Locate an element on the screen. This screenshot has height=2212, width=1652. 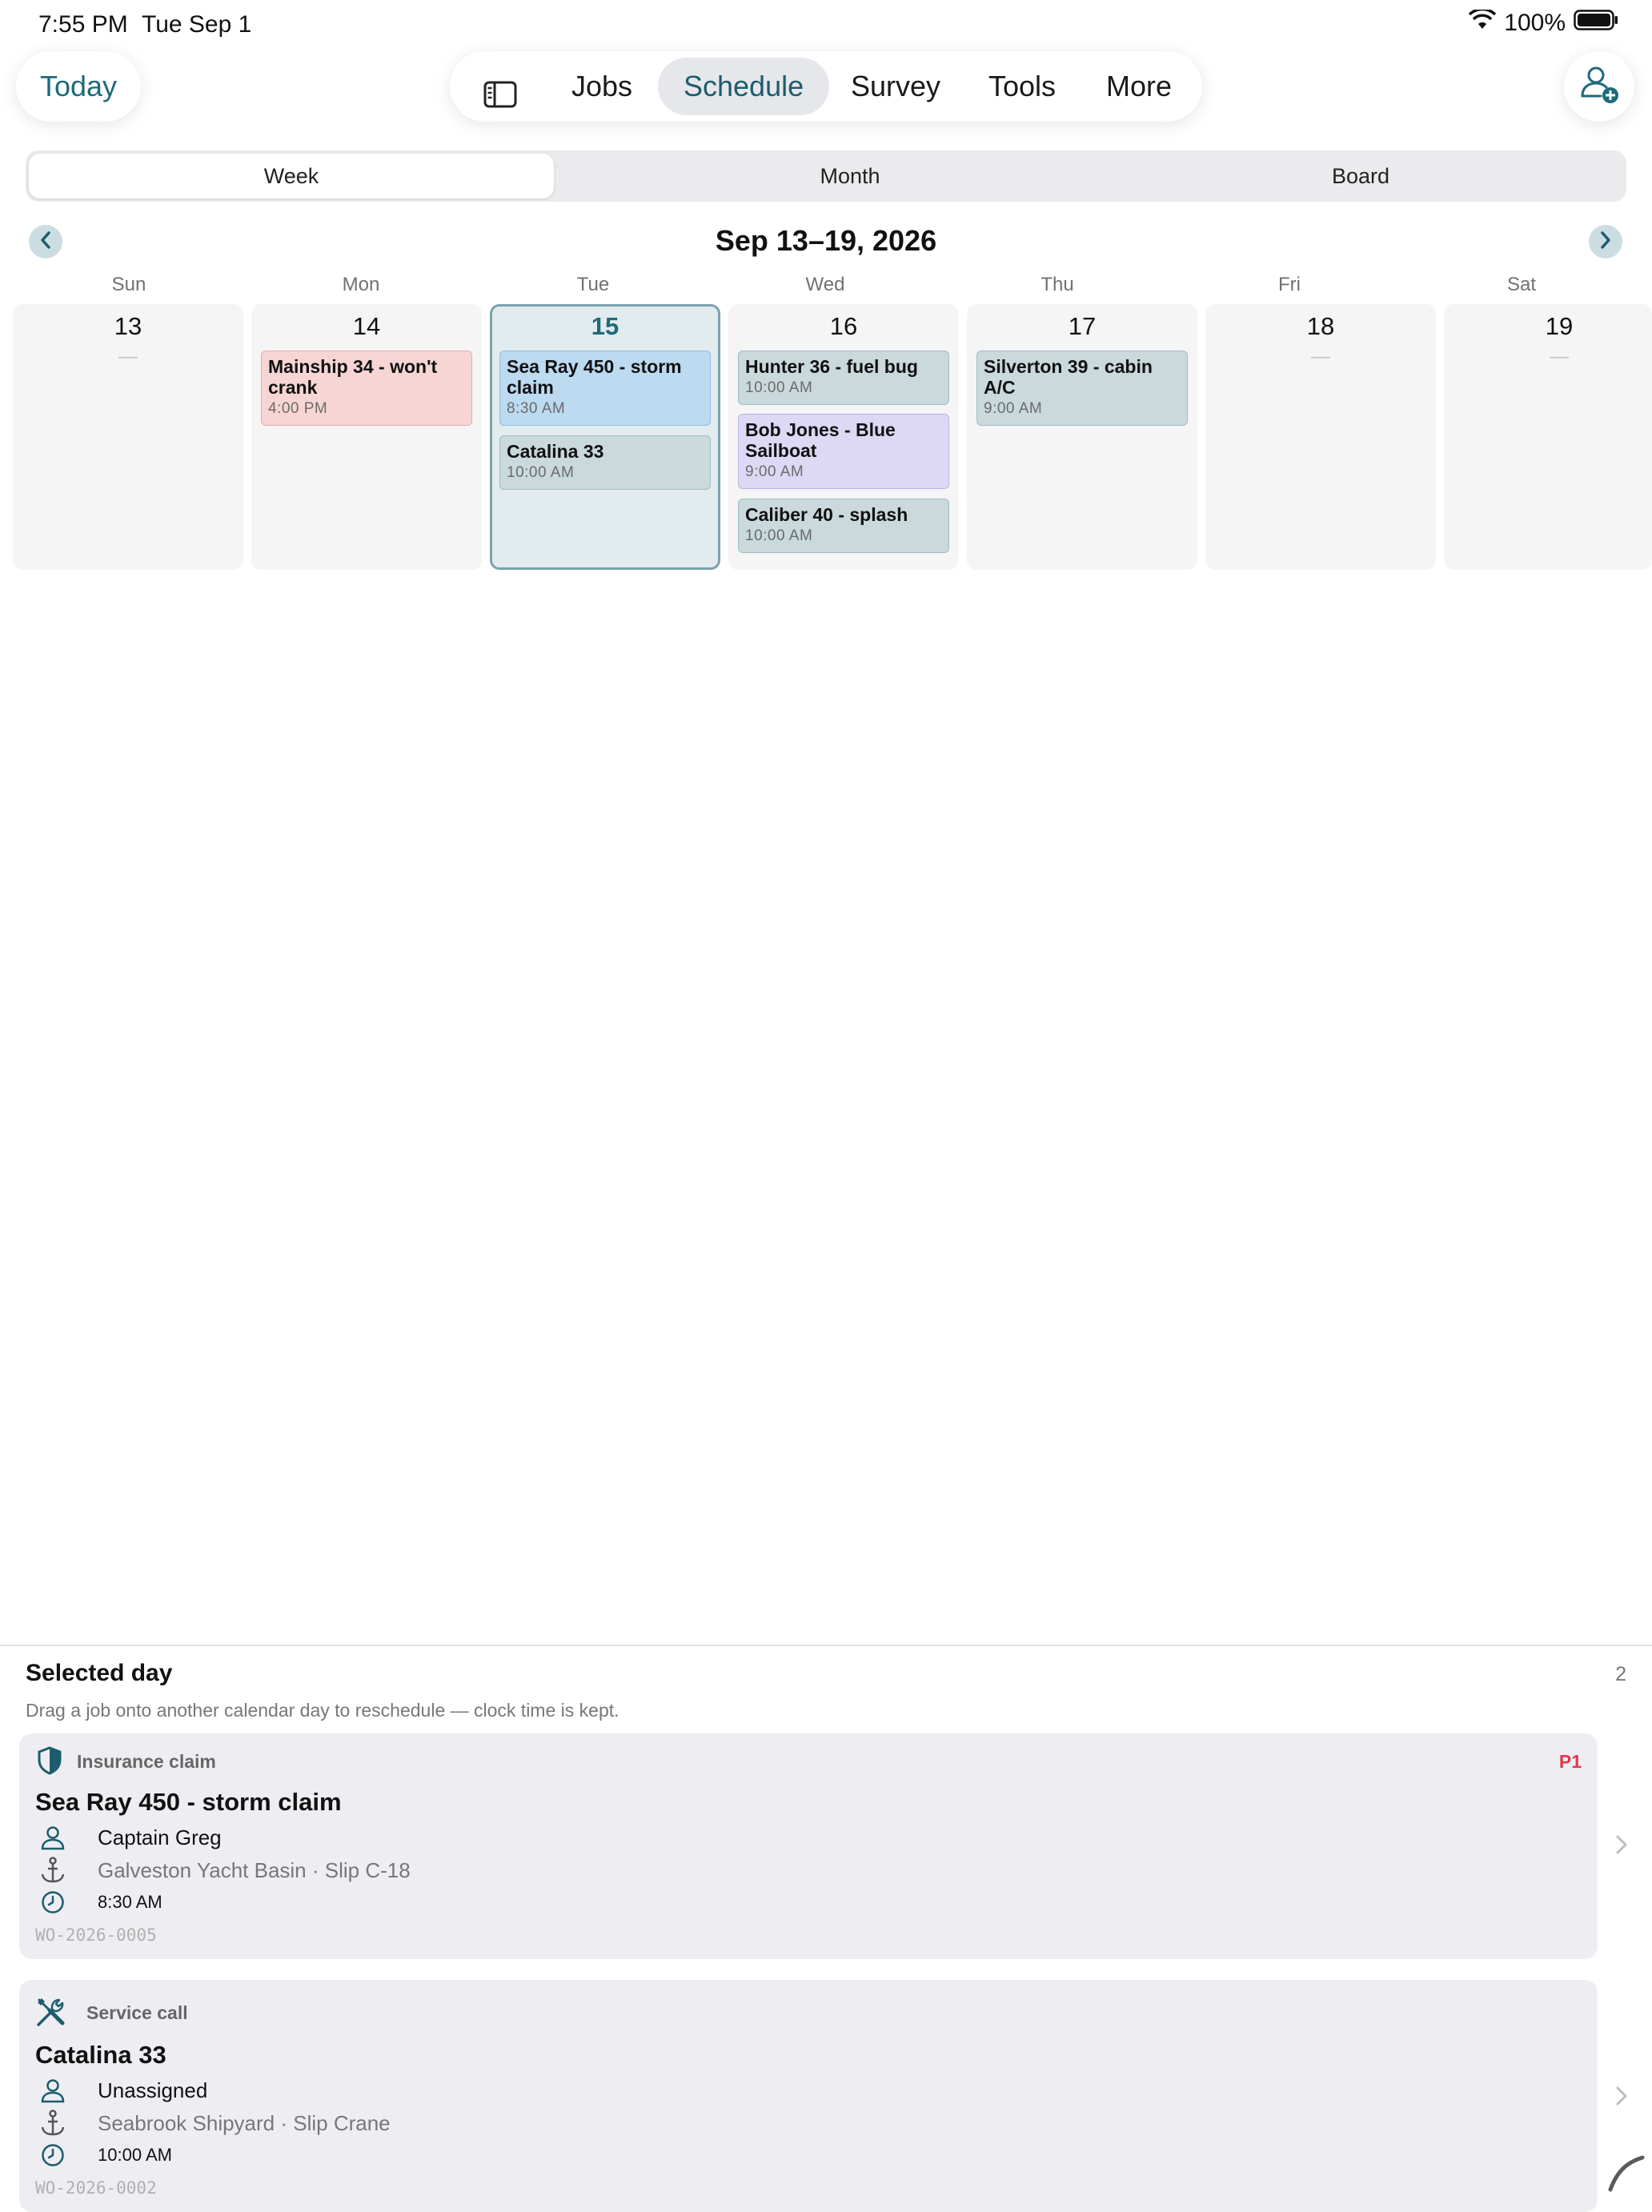
add-person-icon is located at coordinates (1599, 87).